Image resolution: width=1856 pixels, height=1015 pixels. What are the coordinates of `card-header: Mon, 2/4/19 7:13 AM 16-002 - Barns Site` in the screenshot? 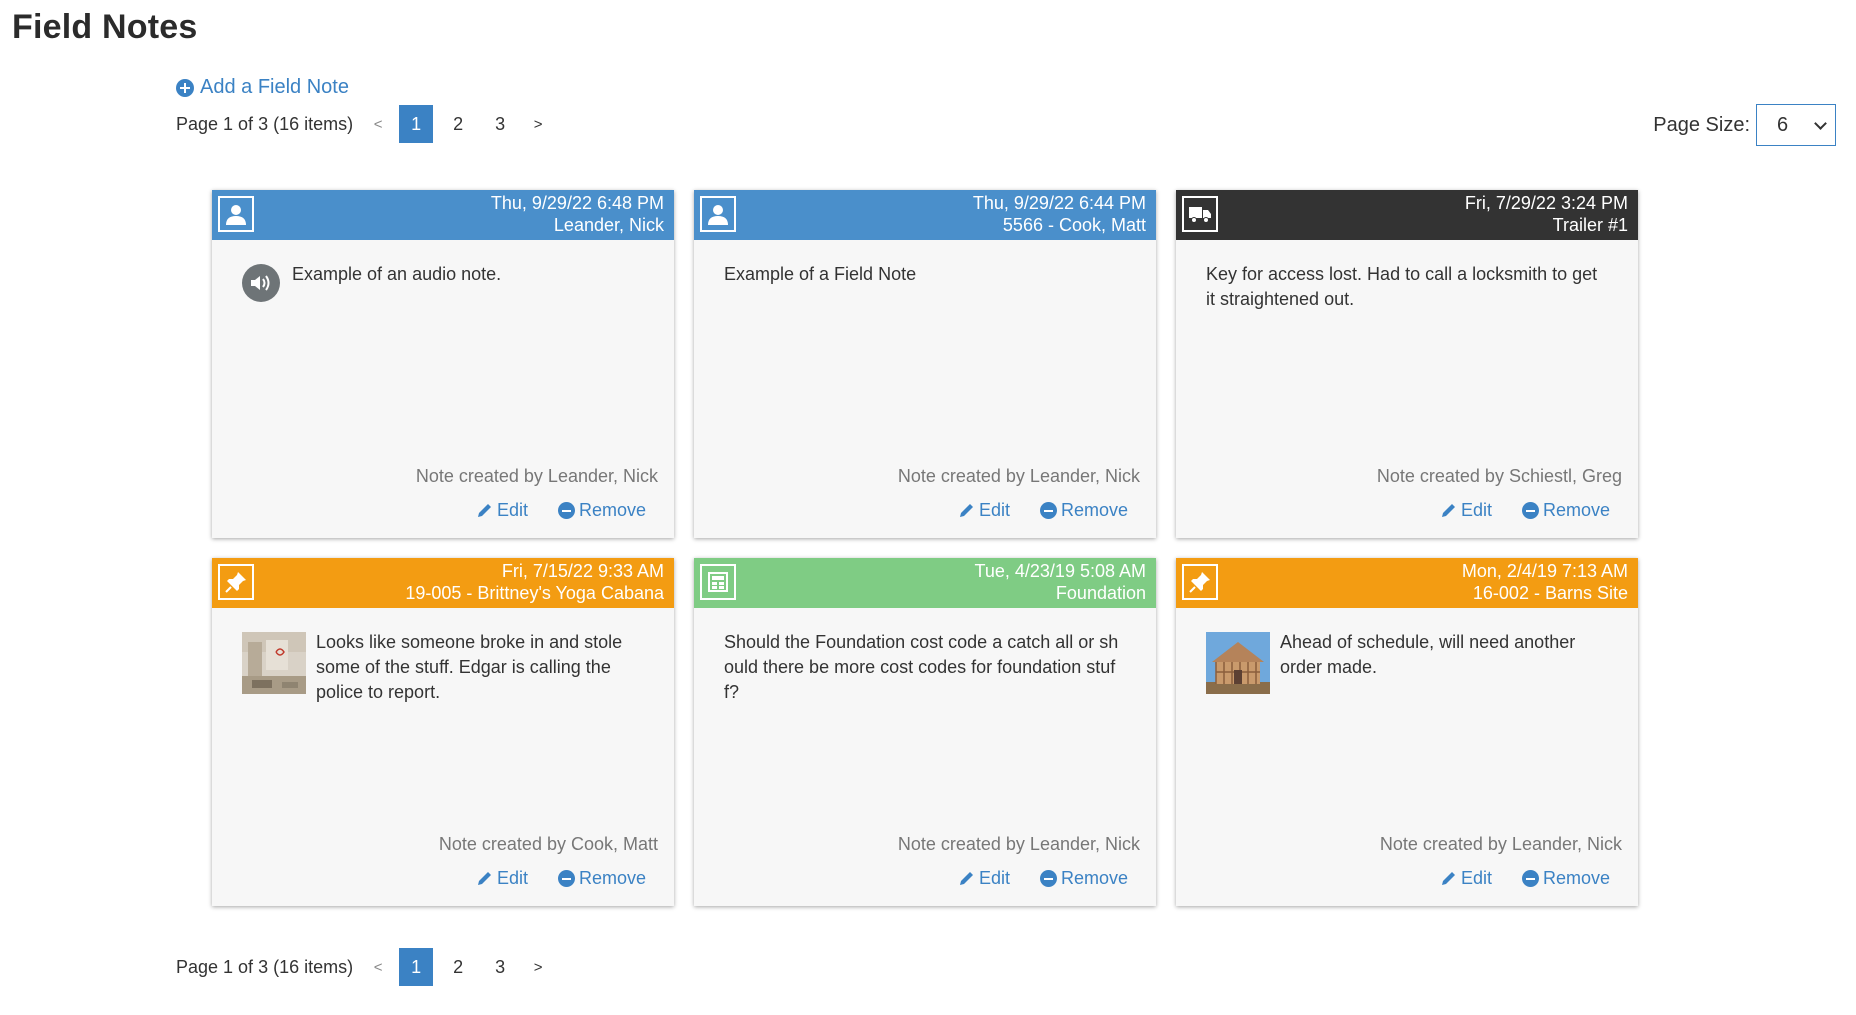 It's located at (1407, 583).